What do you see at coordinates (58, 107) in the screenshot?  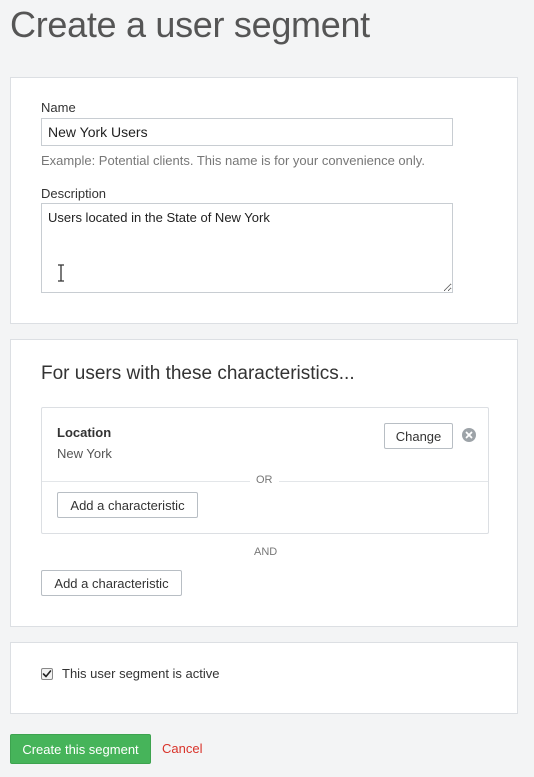 I see `name-label: Name` at bounding box center [58, 107].